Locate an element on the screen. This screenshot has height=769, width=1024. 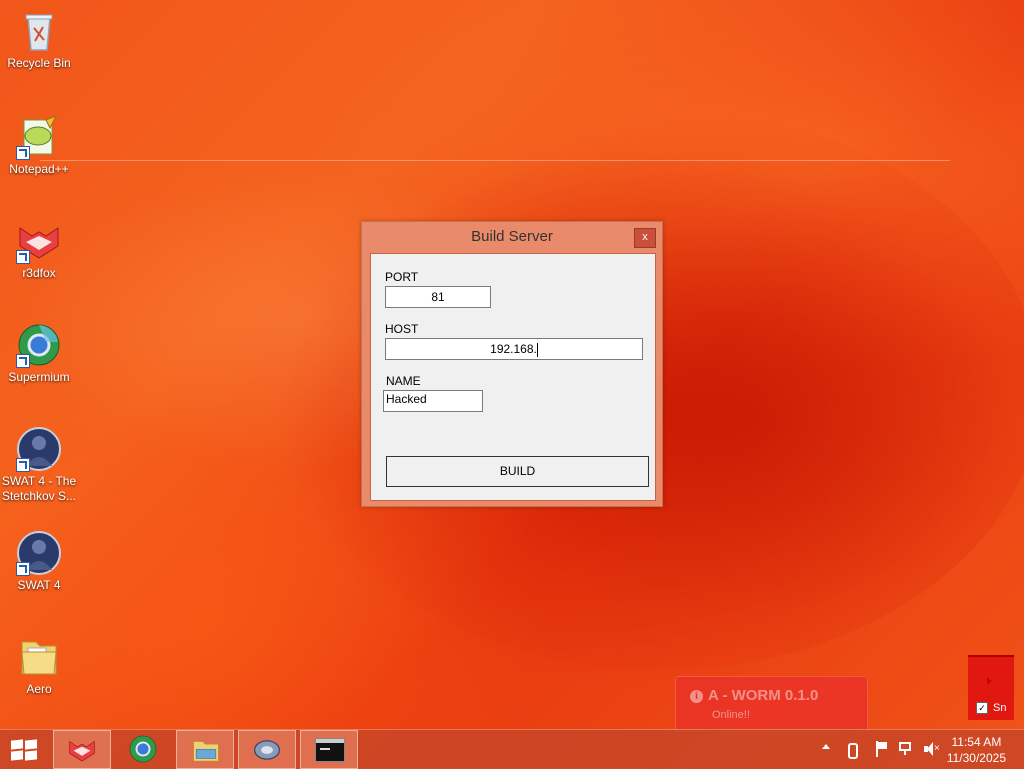
volume-muted-icon: × is located at coordinates (932, 749).